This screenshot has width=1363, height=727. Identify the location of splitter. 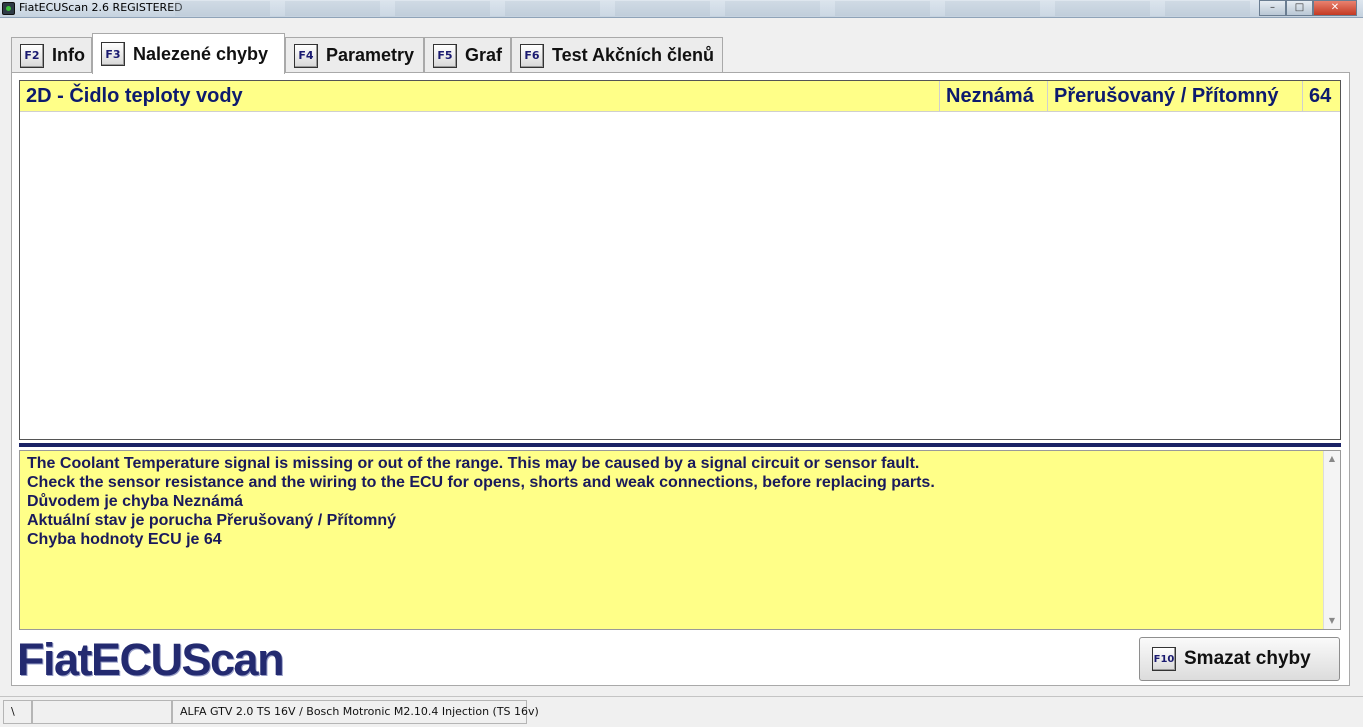
(680, 445).